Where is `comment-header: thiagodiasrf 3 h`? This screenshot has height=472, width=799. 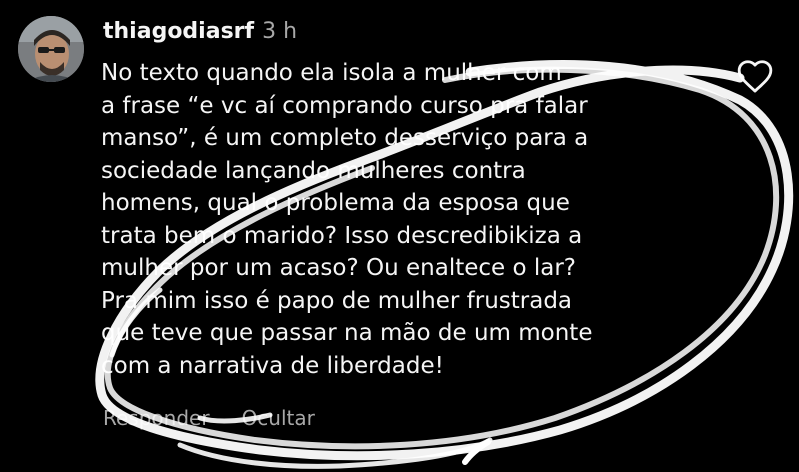 comment-header: thiagodiasrf 3 h is located at coordinates (200, 32).